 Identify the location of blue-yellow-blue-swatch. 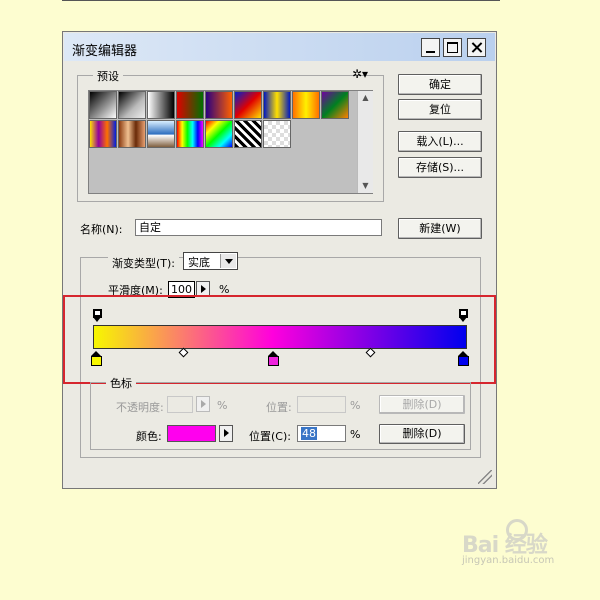
(277, 105).